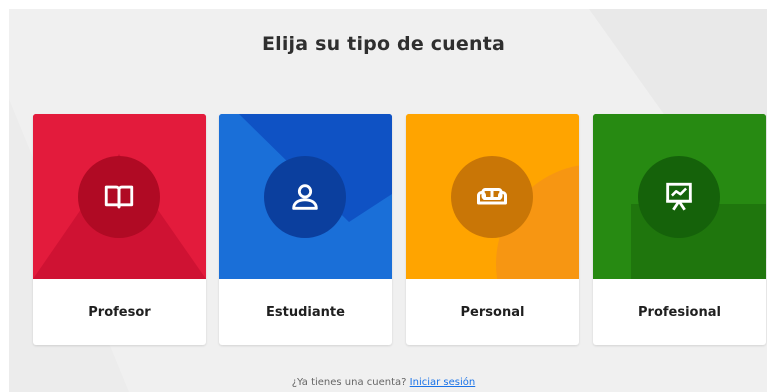  What do you see at coordinates (383, 44) in the screenshot?
I see `page-title: Elija su tipo de cuenta` at bounding box center [383, 44].